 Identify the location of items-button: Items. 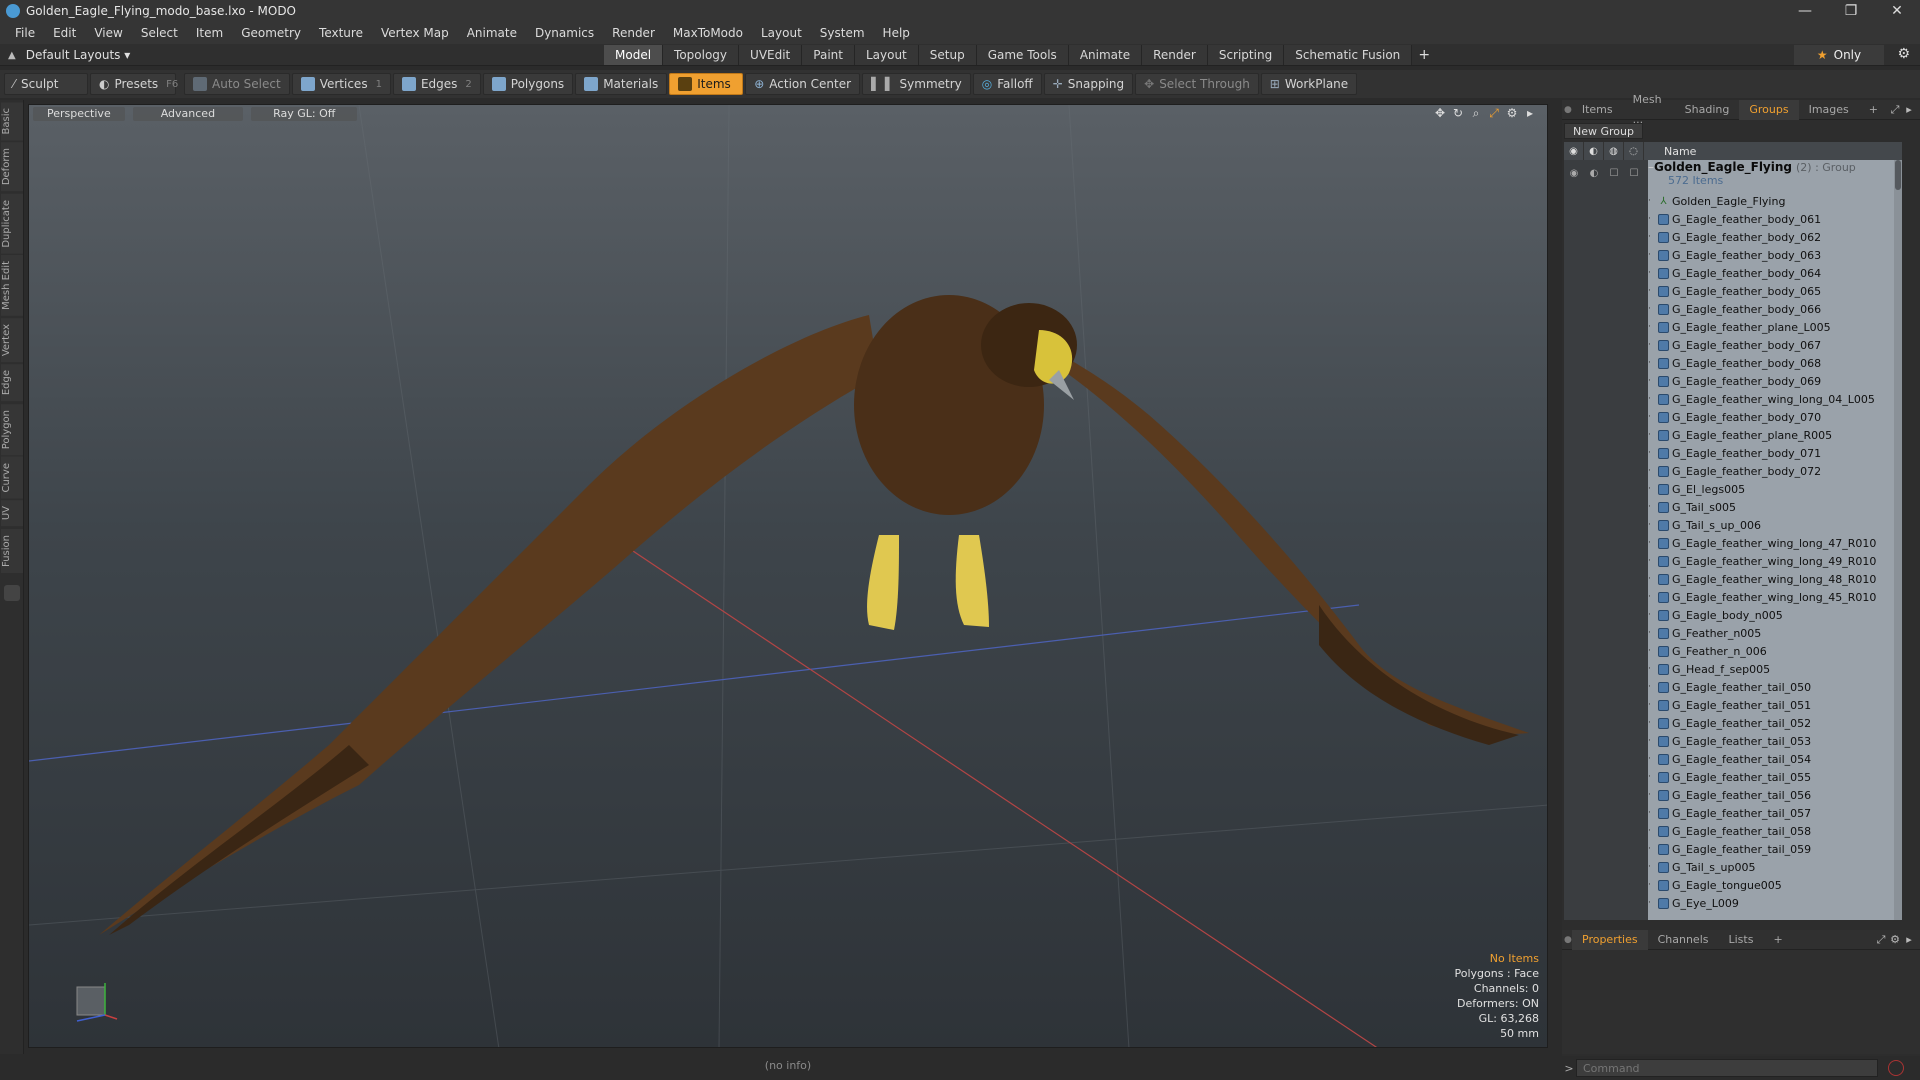
(706, 84).